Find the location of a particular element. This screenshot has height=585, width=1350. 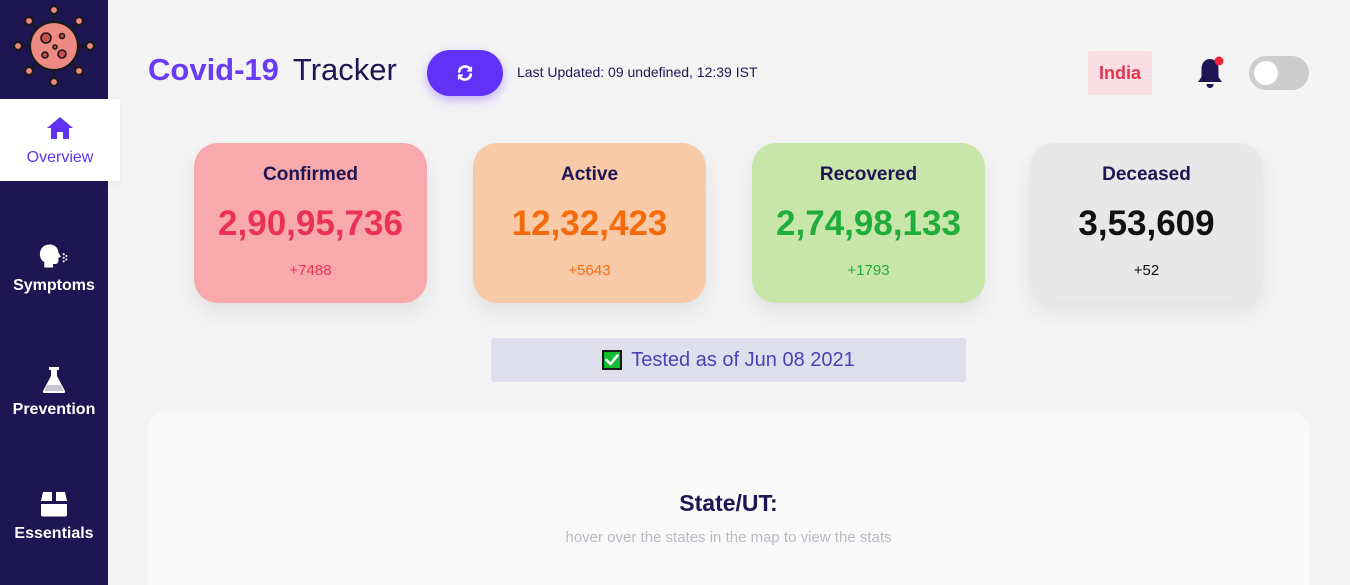

toggle-knob is located at coordinates (1266, 73).